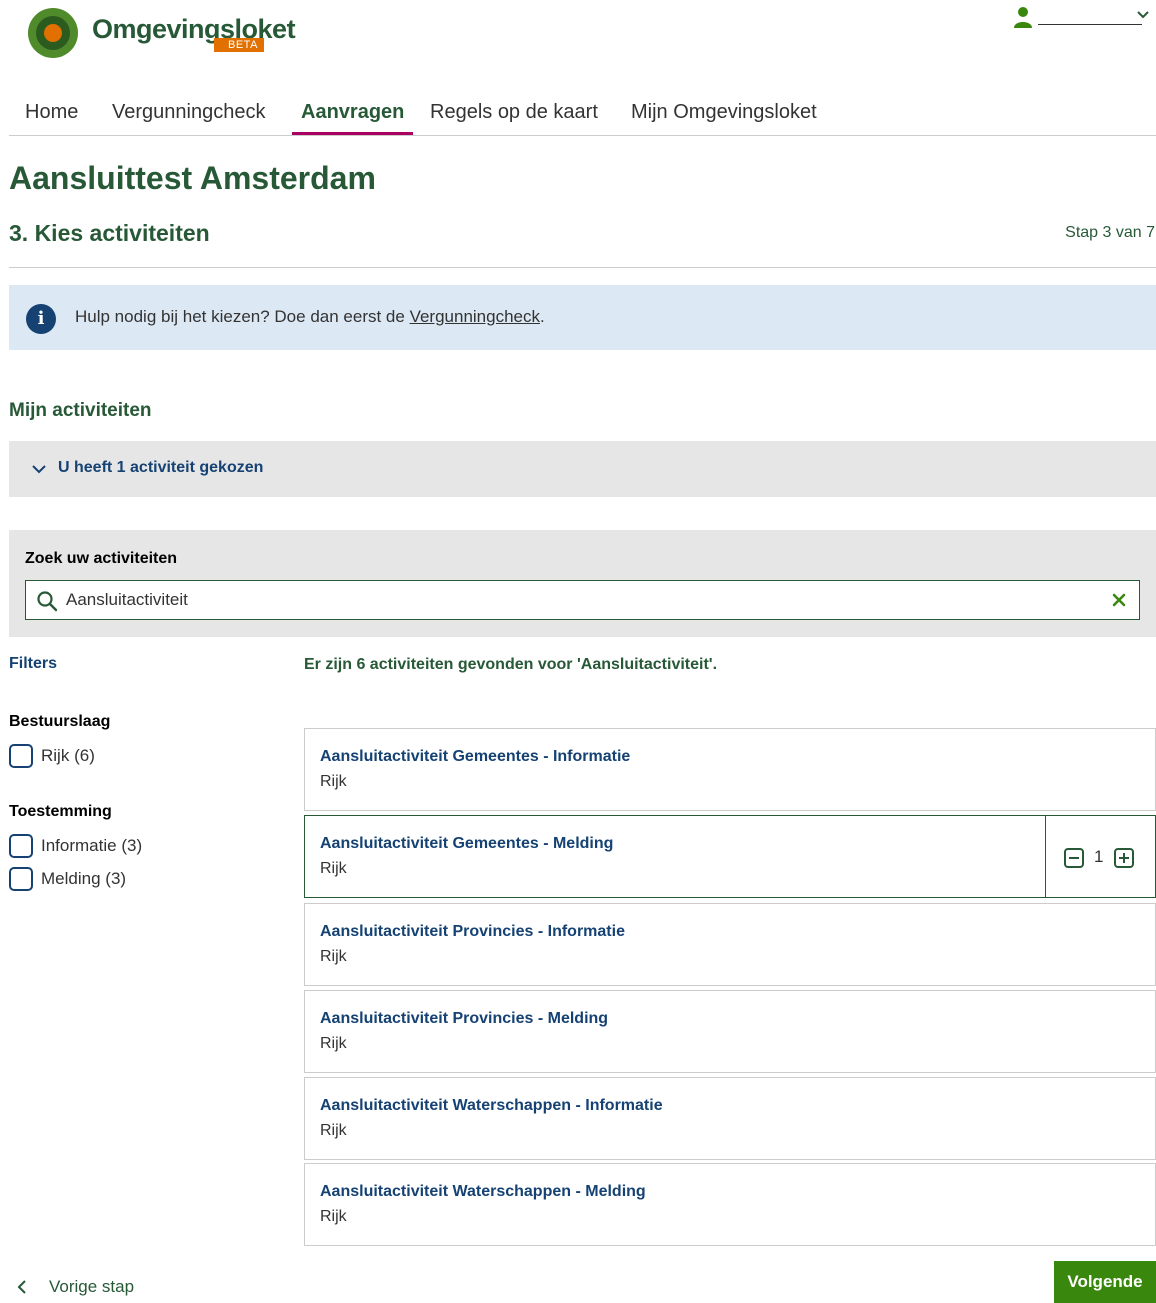 Image resolution: width=1156 pixels, height=1303 pixels. I want to click on help-text-after: ., so click(542, 316).